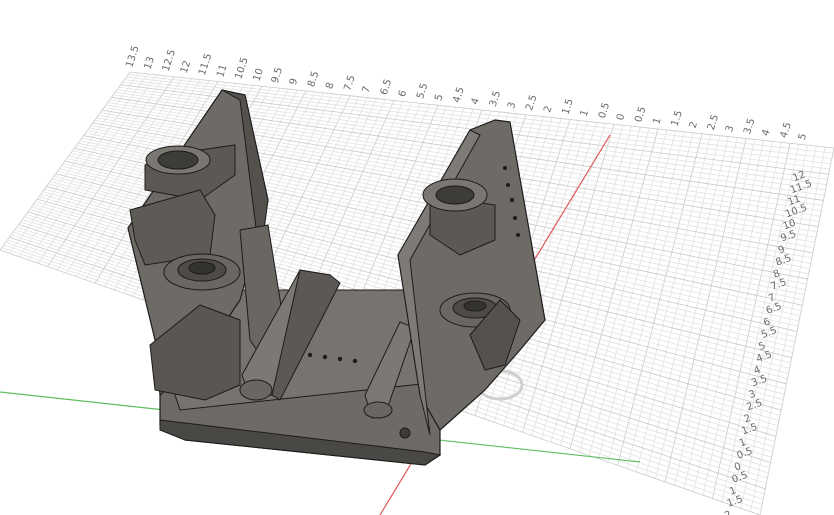  I want to click on ruler-label: 10.5, so click(241, 68).